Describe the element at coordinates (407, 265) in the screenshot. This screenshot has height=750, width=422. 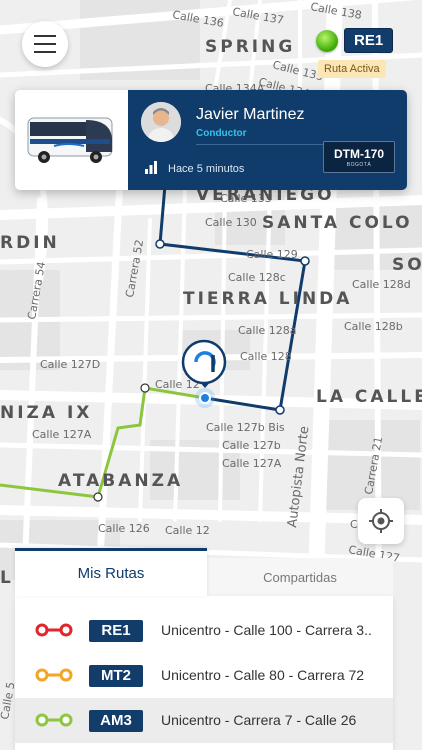
I see `neighborhood-label: SO` at that location.